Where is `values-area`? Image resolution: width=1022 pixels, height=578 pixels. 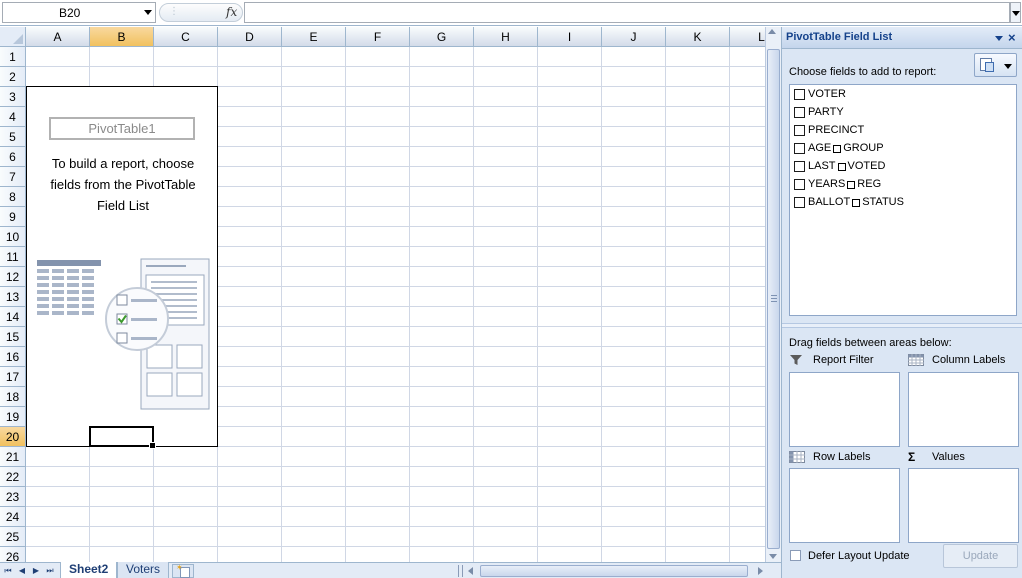
values-area is located at coordinates (963, 505).